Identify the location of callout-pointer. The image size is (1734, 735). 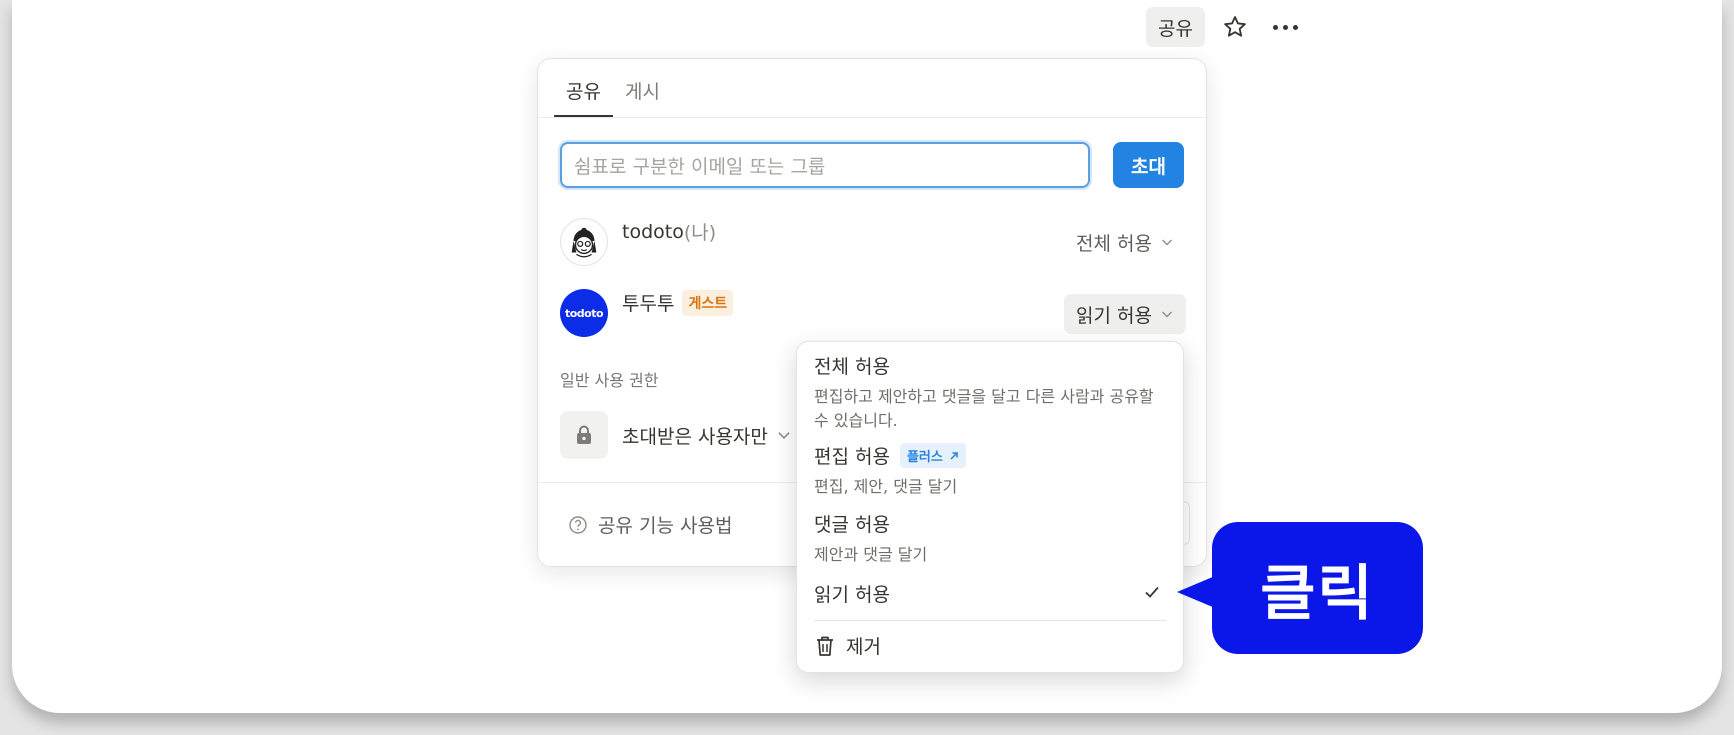
(1196, 592).